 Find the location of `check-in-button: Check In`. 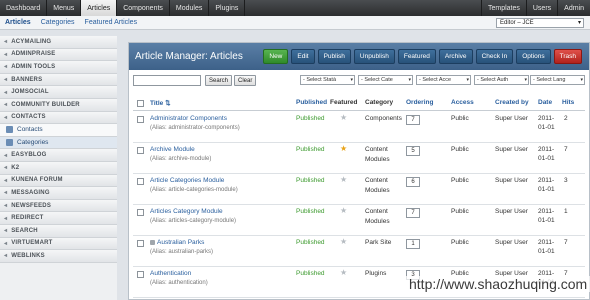

check-in-button: Check In is located at coordinates (494, 56).